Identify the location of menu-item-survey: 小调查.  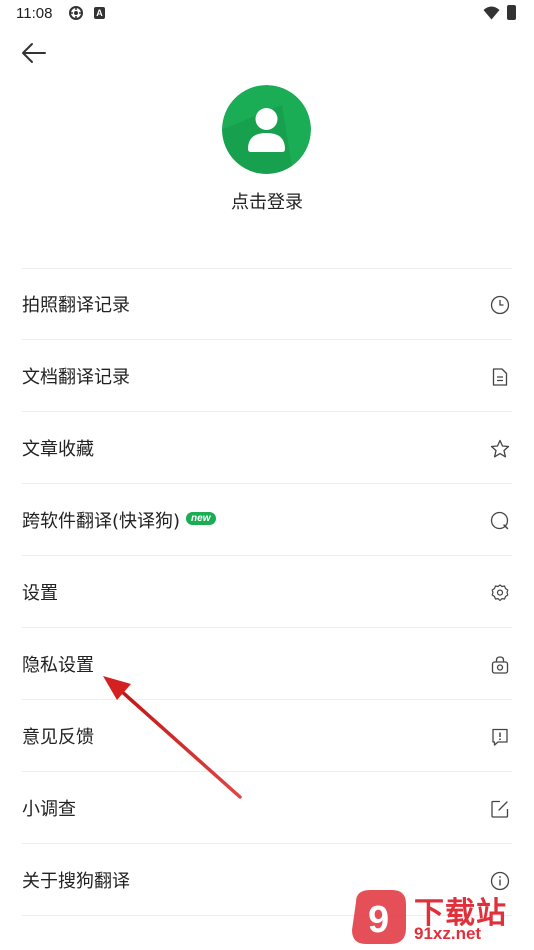
(267, 808).